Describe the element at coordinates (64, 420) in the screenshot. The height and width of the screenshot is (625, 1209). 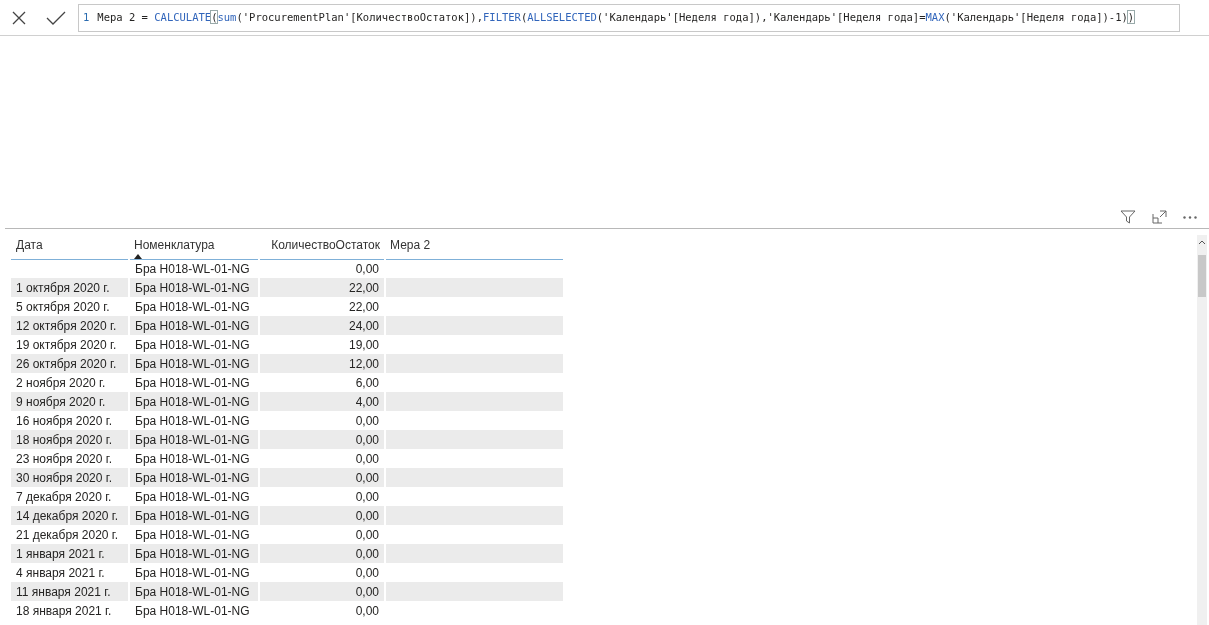
I see `table-cell: 16 ноября 2020 г.` at that location.